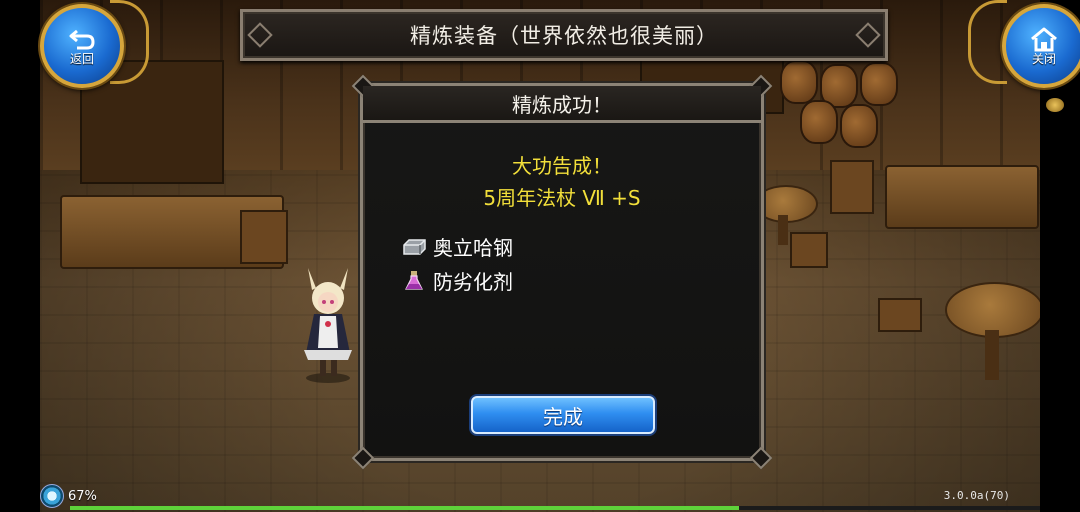 The image size is (1080, 512). Describe the element at coordinates (562, 166) in the screenshot. I see `result-message: 大功告成！` at that location.